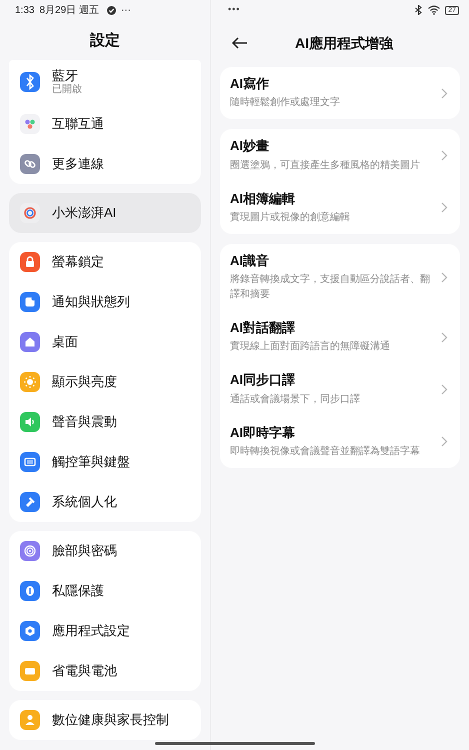 This screenshot has width=469, height=750. I want to click on settings-item: 桌面, so click(105, 342).